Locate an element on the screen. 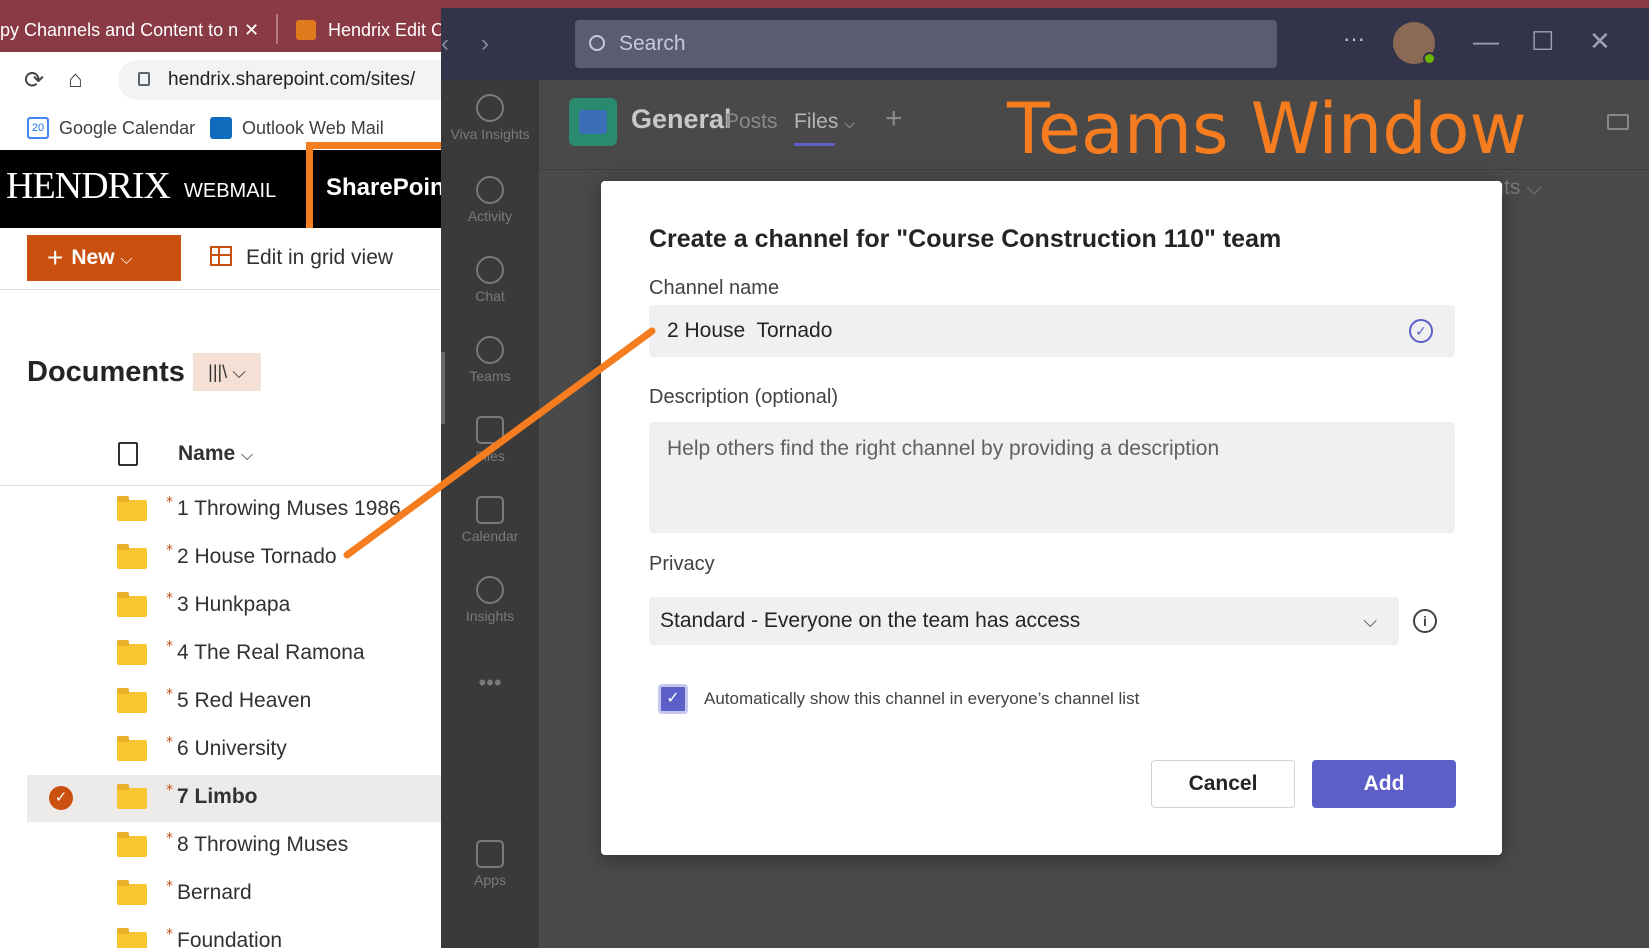 This screenshot has height=948, width=1649. file-type-icon is located at coordinates (128, 454).